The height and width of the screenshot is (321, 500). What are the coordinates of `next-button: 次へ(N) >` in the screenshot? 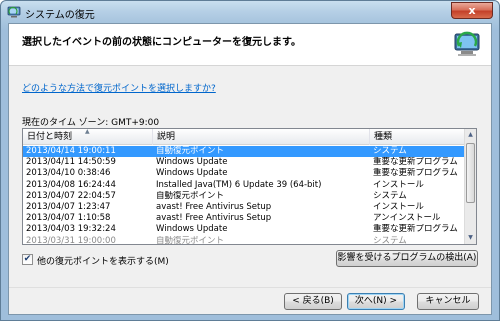 It's located at (376, 301).